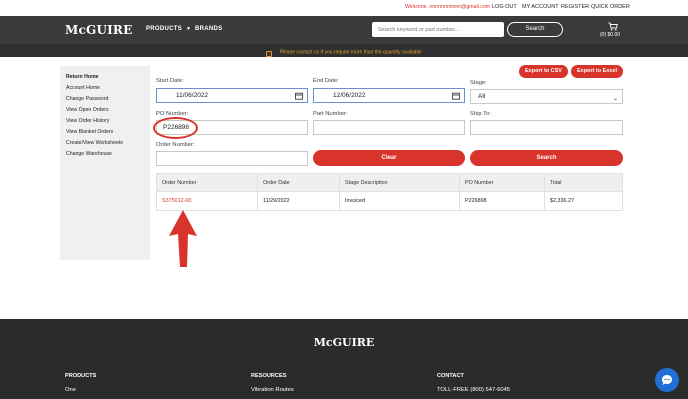 This screenshot has width=688, height=399. Describe the element at coordinates (164, 29) in the screenshot. I see `nav-products-label: PRODUCTS` at that location.